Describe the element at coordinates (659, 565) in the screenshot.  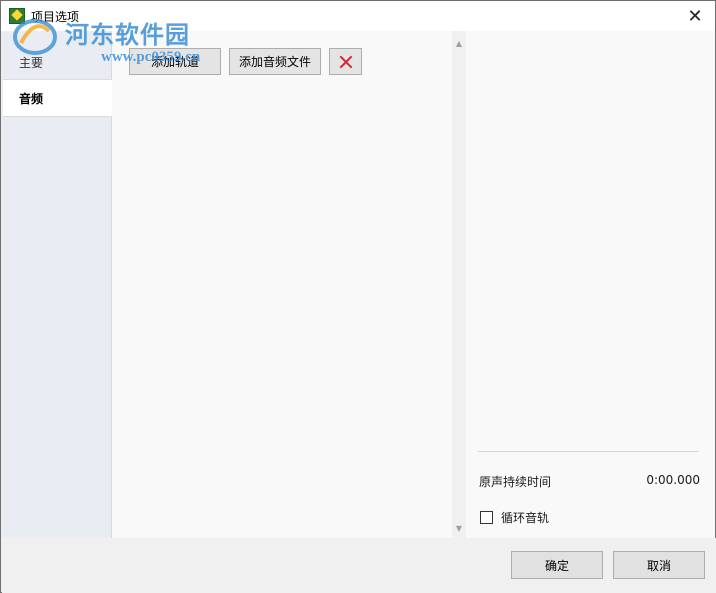
I see `cancel-button: 取消` at that location.